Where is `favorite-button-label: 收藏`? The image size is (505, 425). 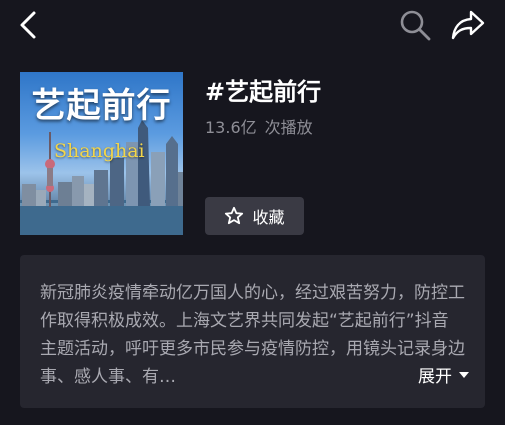 favorite-button-label: 收藏 is located at coordinates (268, 217).